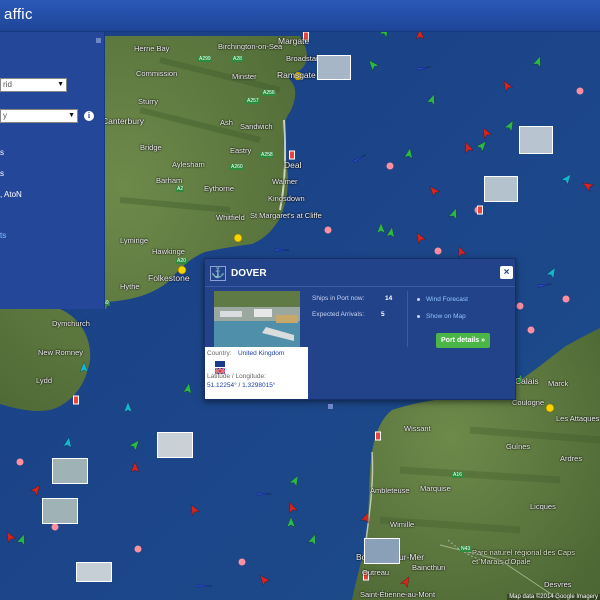 This screenshot has height=600, width=600. Describe the element at coordinates (219, 188) in the screenshot. I see `town-label: Eythorne` at that location.